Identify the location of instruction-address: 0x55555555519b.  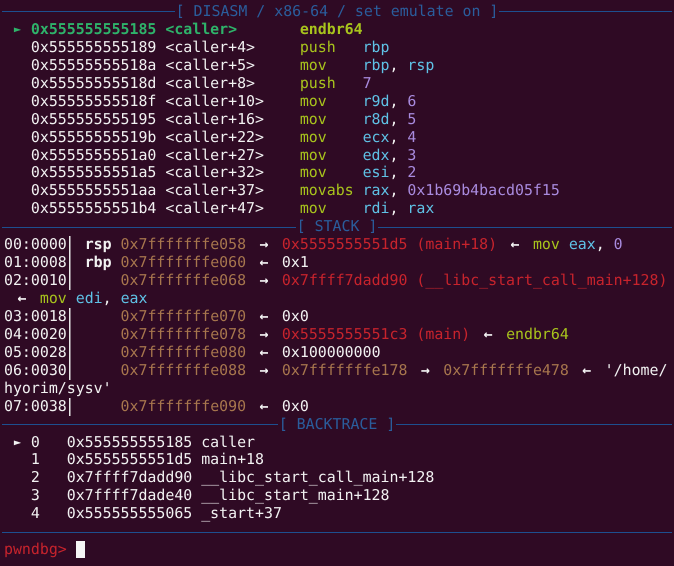
(94, 137).